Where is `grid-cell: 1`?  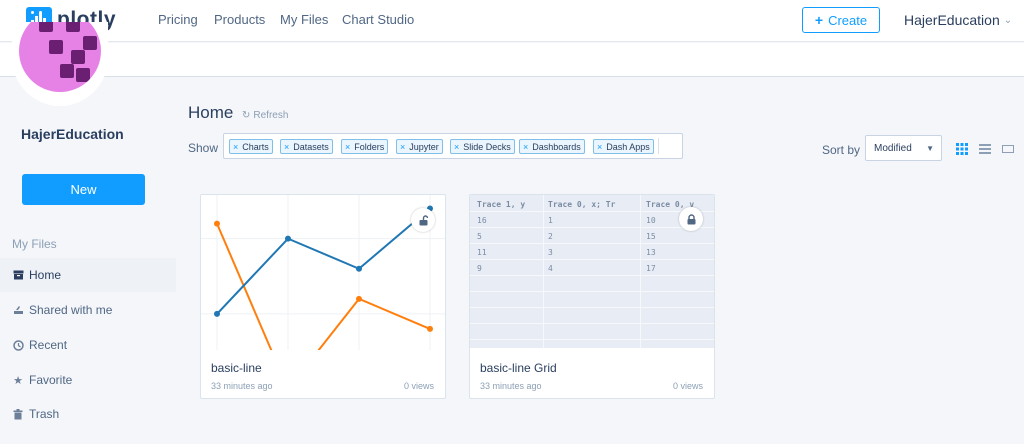 grid-cell: 1 is located at coordinates (550, 220).